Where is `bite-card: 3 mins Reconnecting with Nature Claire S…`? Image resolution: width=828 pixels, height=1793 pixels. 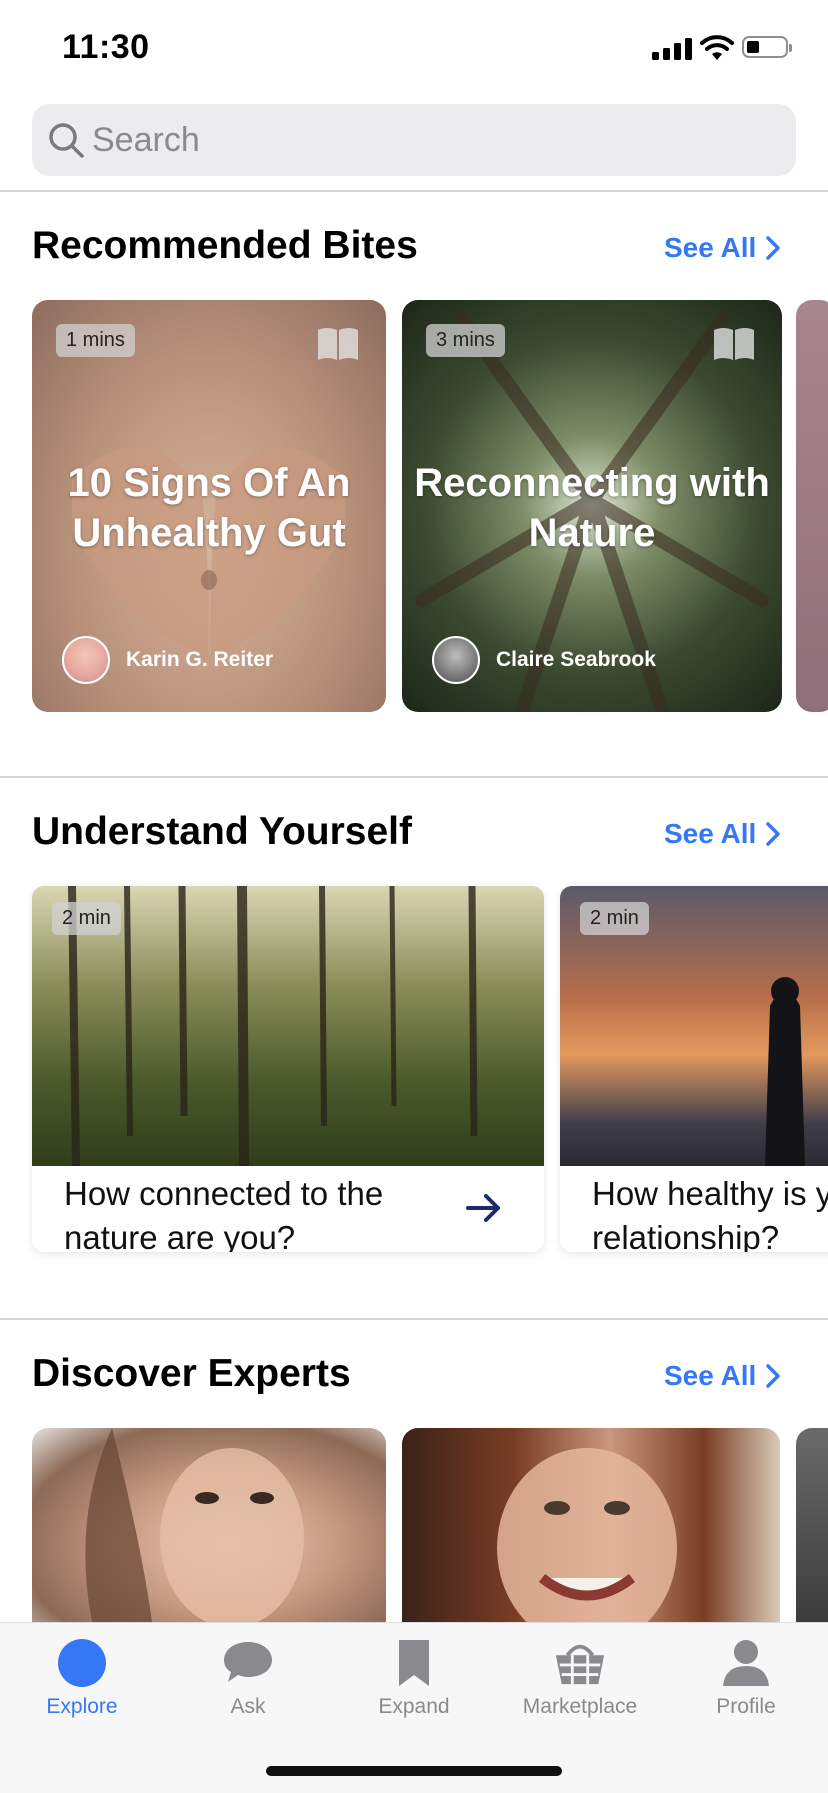
bite-card: 3 mins Reconnecting with Nature Claire S… is located at coordinates (592, 506).